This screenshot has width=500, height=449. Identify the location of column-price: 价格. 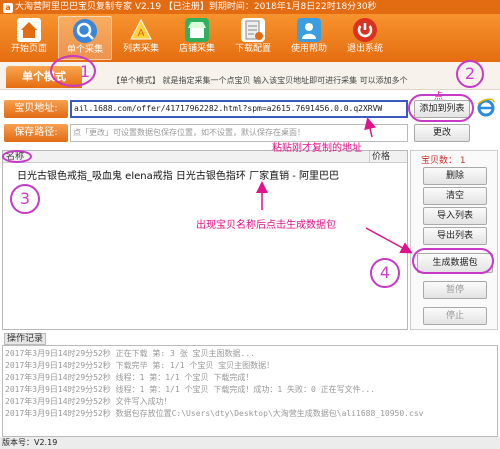
(389, 157).